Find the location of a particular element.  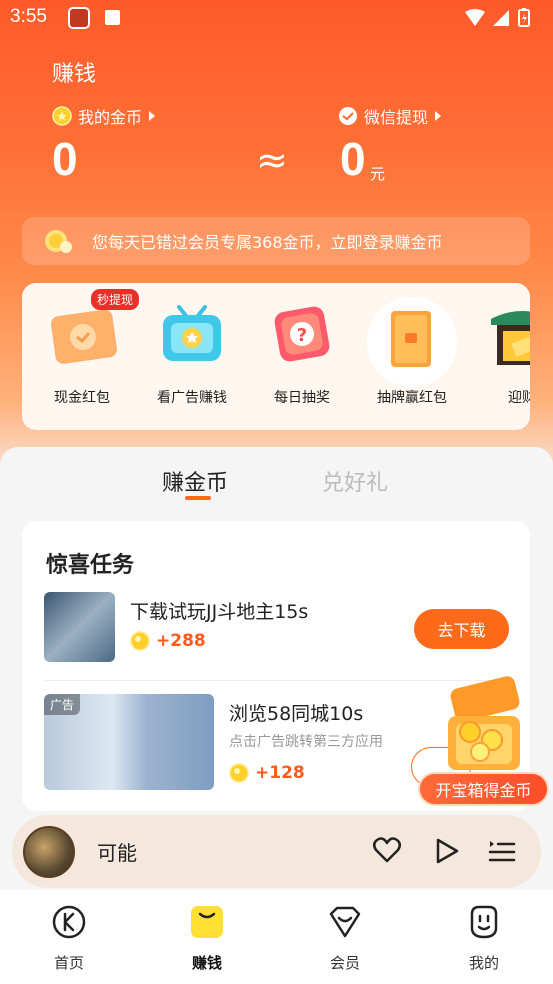

task-reward: +128 is located at coordinates (267, 773).